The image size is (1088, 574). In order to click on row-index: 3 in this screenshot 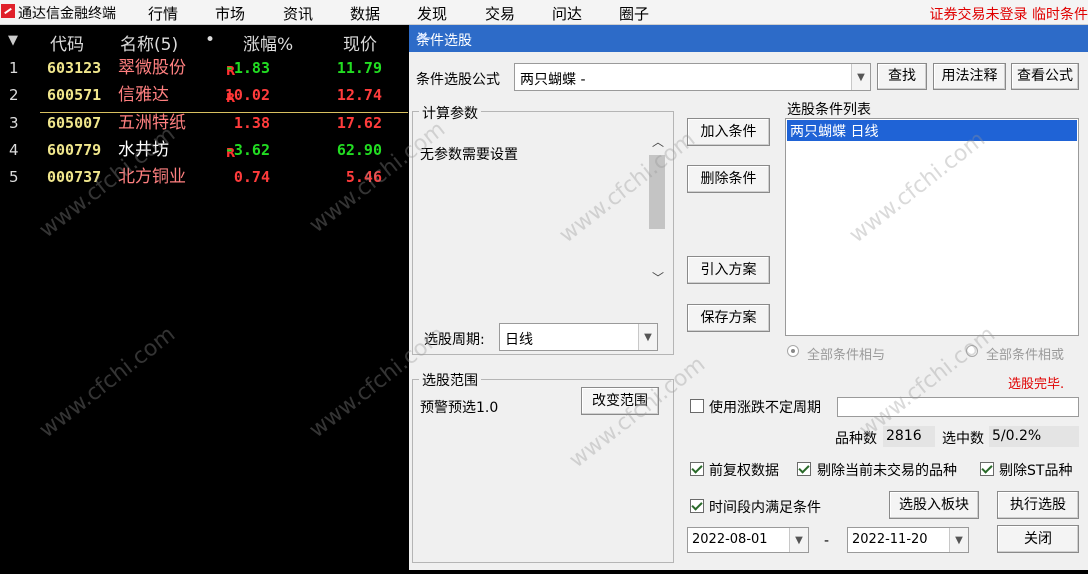, I will do `click(14, 123)`.